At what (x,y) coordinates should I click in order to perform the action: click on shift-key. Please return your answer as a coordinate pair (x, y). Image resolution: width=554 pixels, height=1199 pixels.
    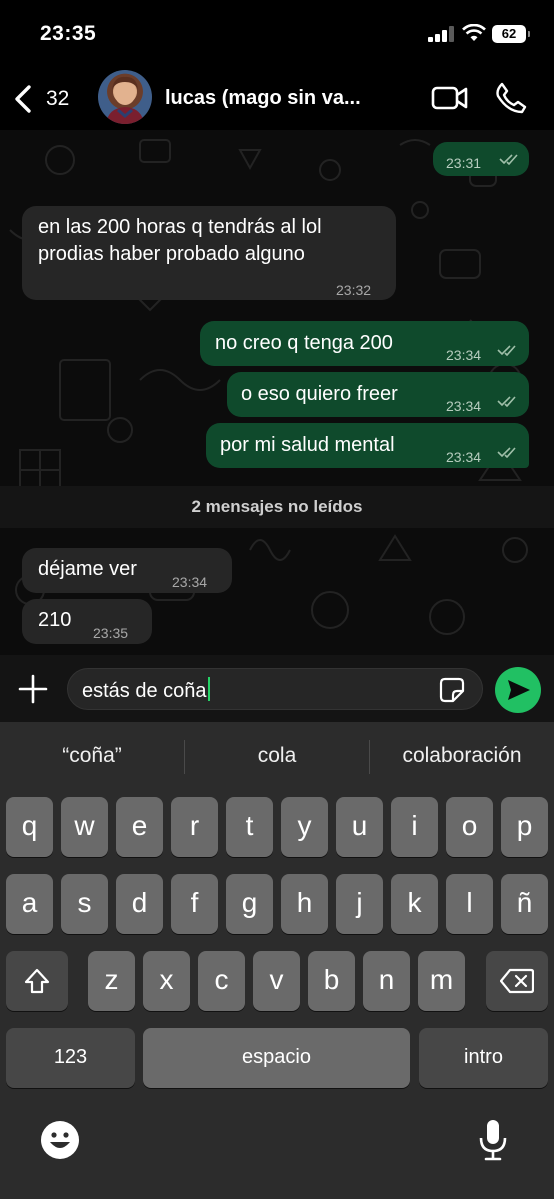
    Looking at the image, I should click on (37, 981).